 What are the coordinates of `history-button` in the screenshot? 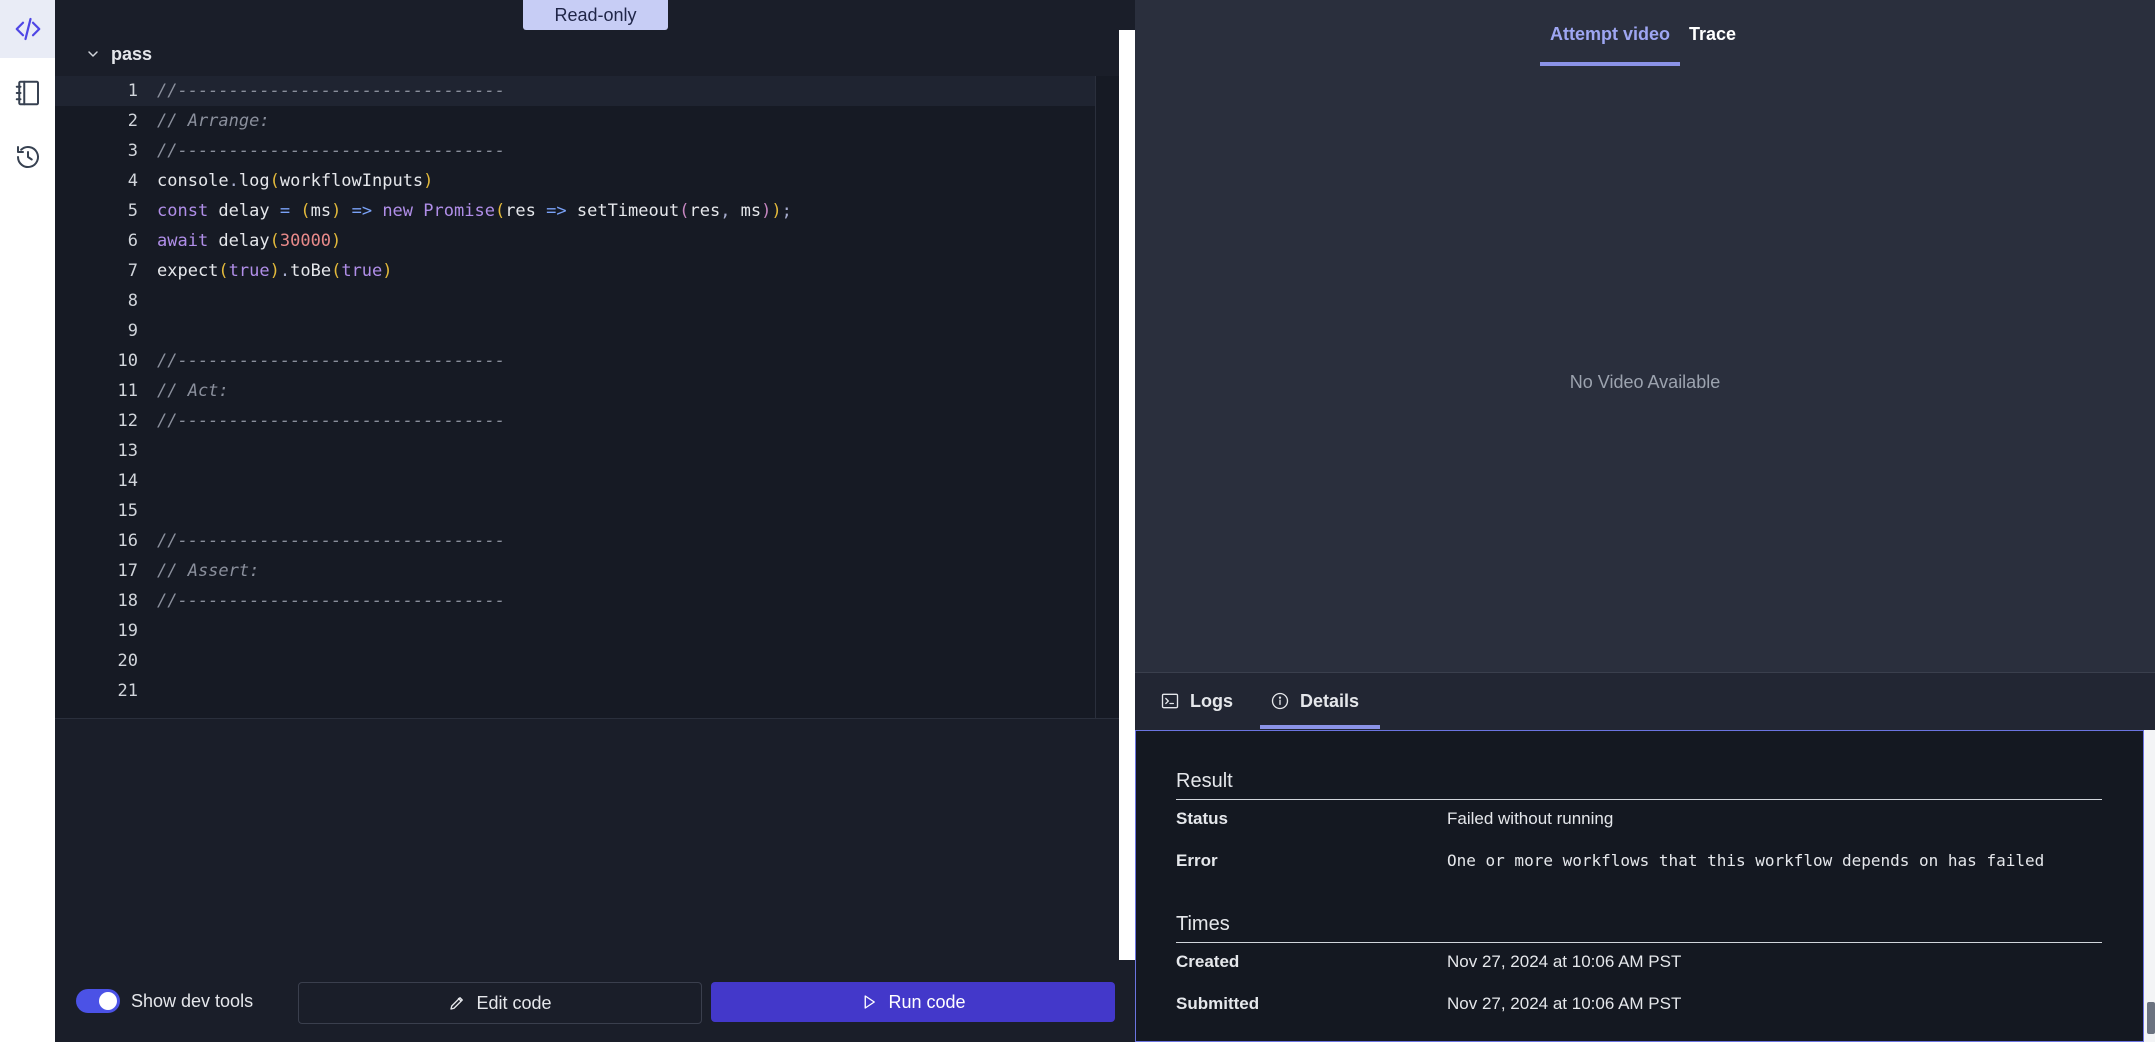 It's located at (27, 157).